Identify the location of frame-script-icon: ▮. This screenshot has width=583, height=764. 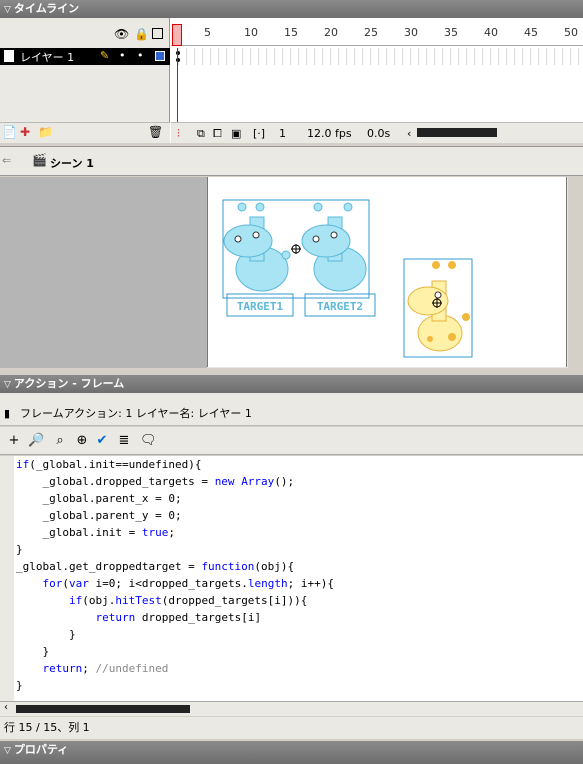
(7, 413).